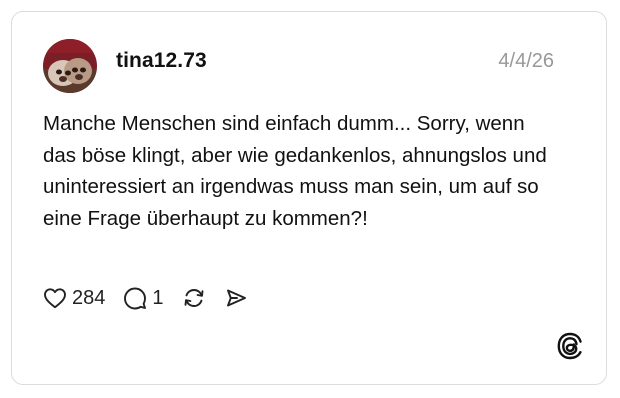 This screenshot has width=620, height=398. I want to click on post-date: 4/4/26, so click(526, 61).